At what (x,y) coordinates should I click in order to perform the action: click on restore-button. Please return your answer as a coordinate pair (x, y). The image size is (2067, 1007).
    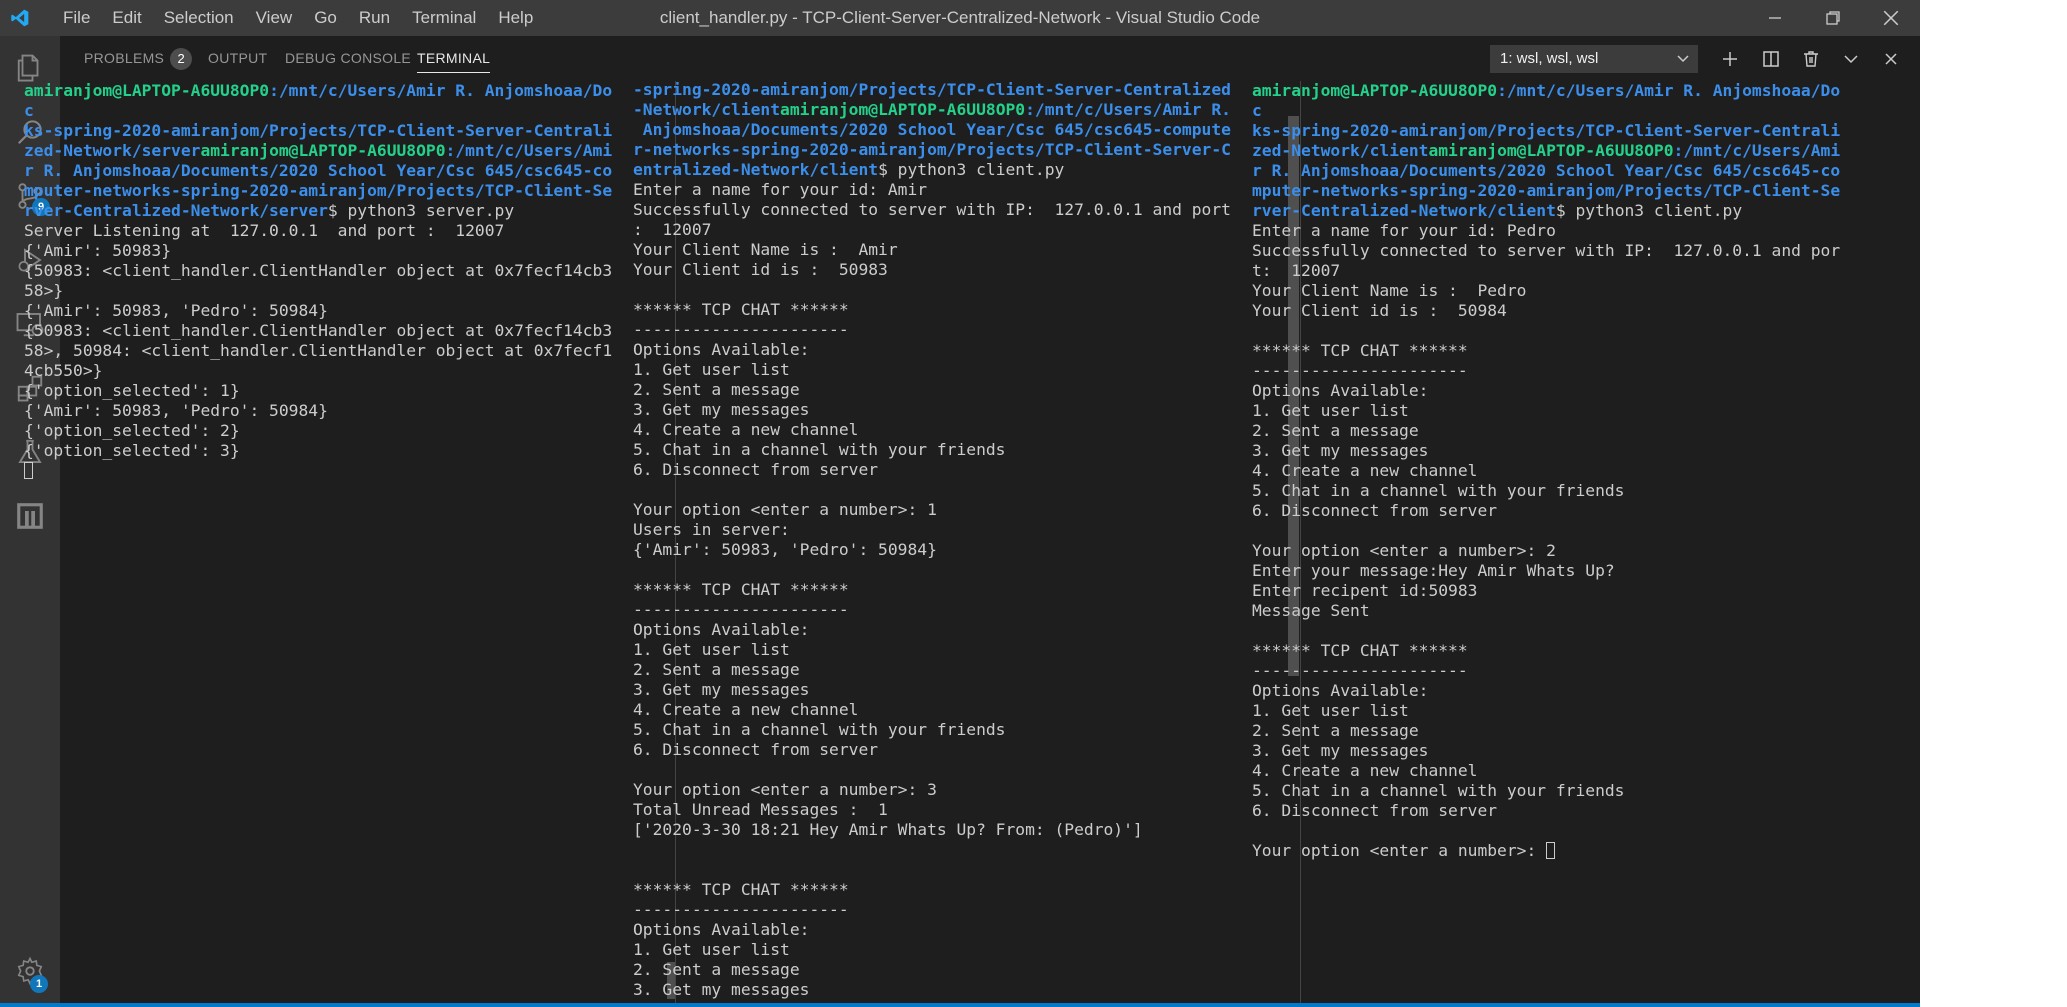
    Looking at the image, I should click on (1833, 18).